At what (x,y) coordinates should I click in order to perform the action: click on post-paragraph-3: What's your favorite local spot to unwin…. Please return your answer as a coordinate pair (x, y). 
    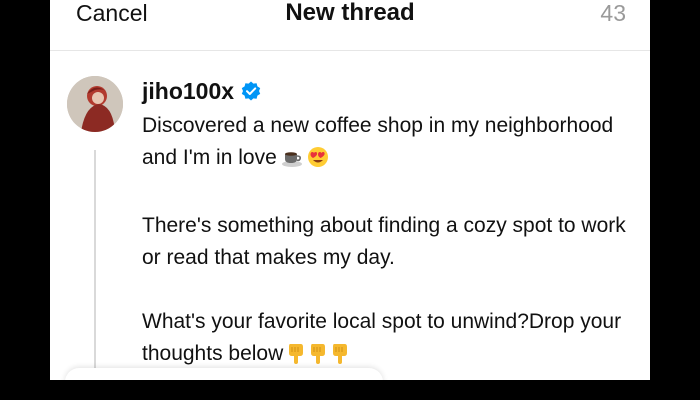
    Looking at the image, I should click on (392, 340).